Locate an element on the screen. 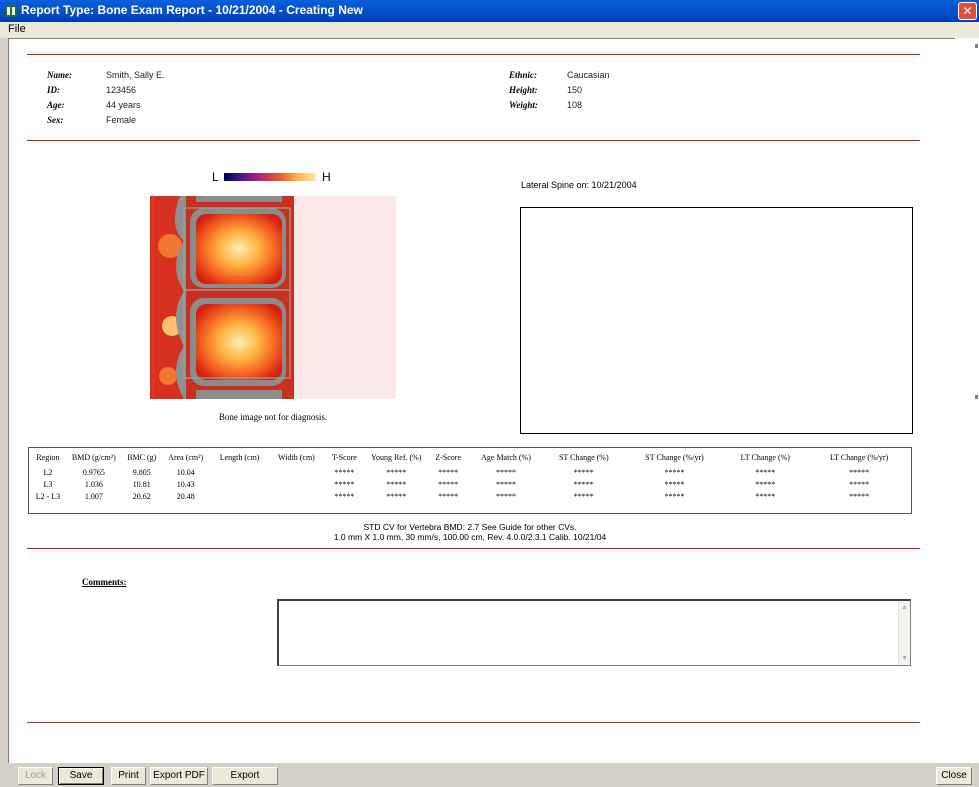  comments-textarea: ▲ ▼ is located at coordinates (594, 632).